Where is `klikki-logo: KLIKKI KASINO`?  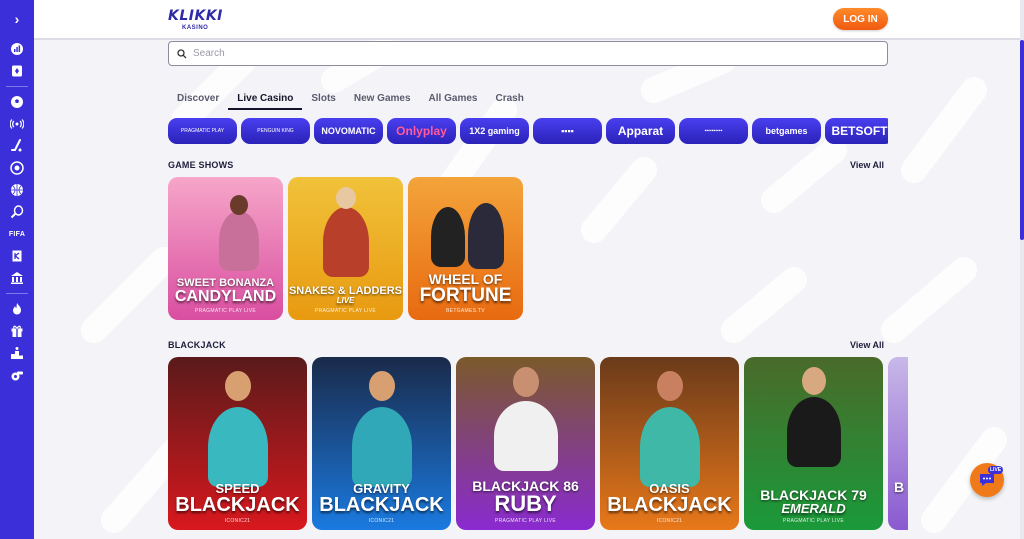
klikki-logo: KLIKKI KASINO is located at coordinates (199, 20).